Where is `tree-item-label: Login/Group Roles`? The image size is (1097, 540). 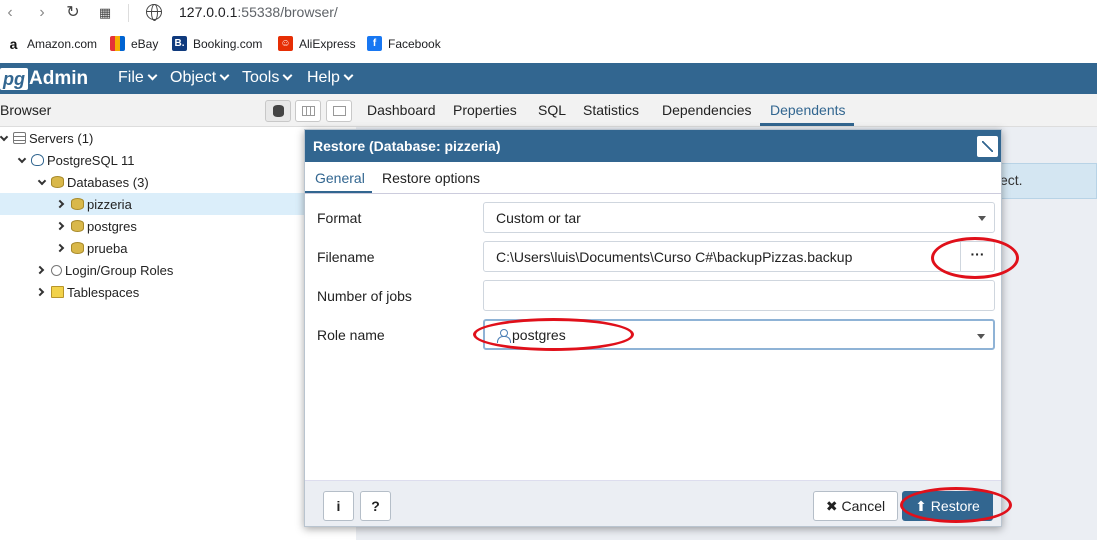 tree-item-label: Login/Group Roles is located at coordinates (119, 270).